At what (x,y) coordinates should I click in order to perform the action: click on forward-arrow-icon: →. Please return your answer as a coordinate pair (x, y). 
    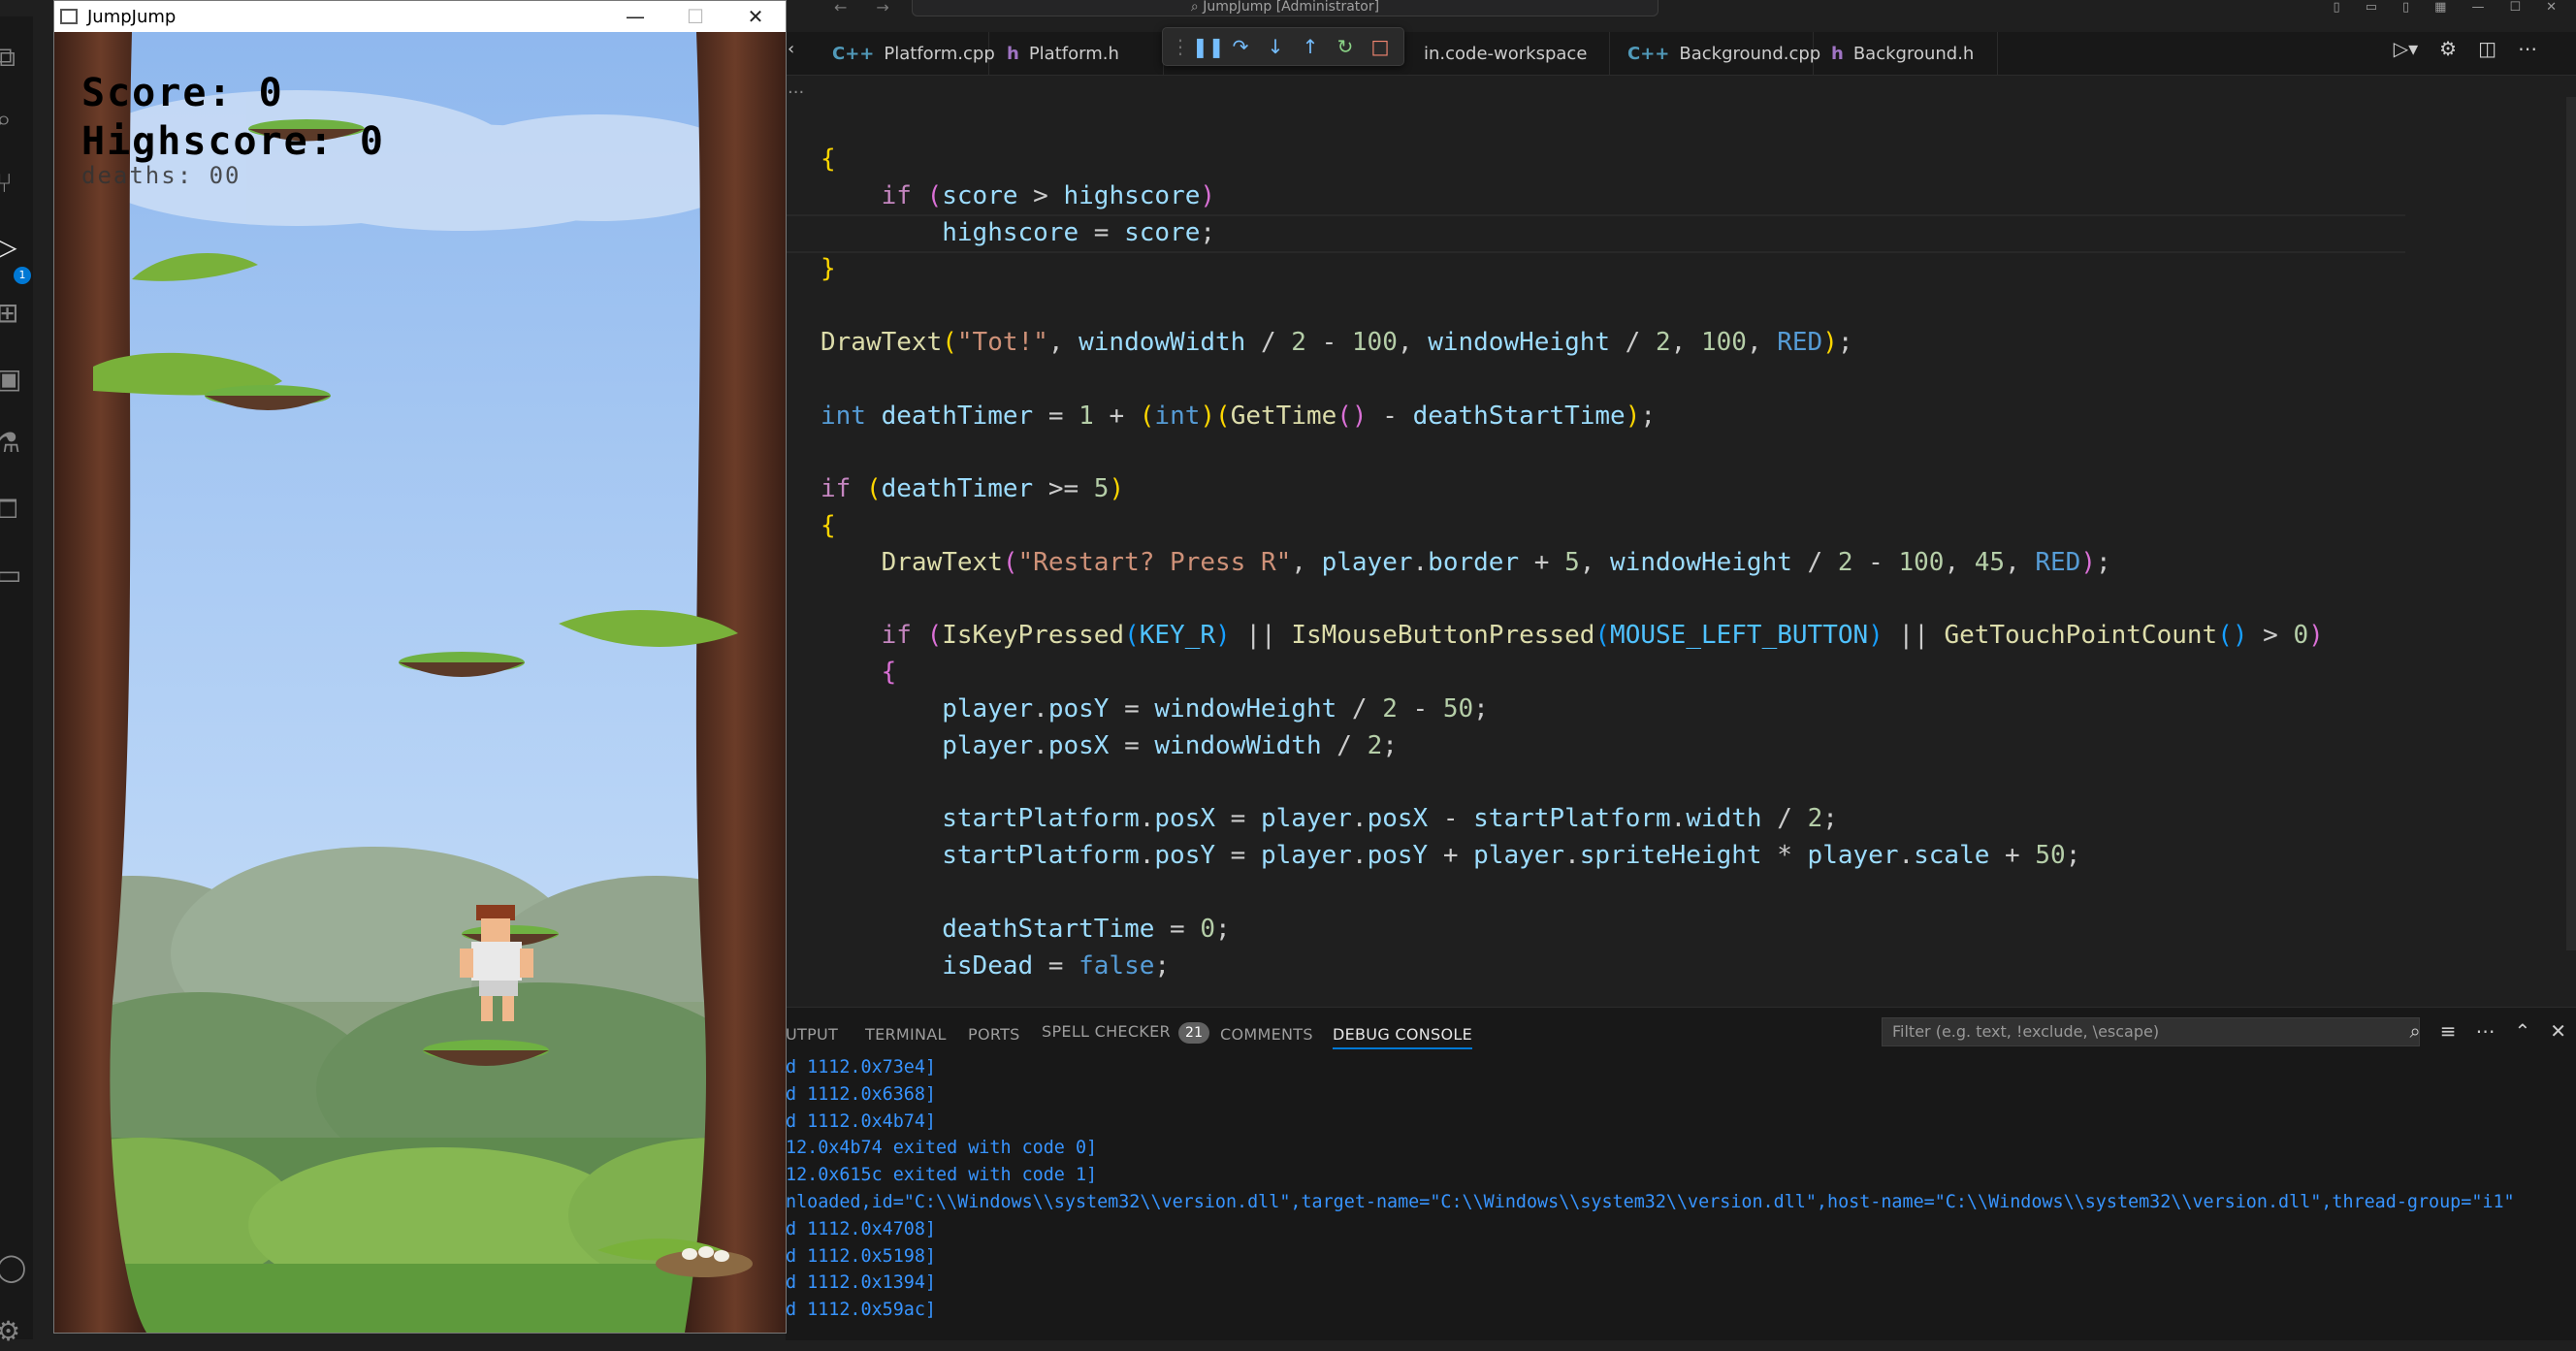
    Looking at the image, I should click on (882, 8).